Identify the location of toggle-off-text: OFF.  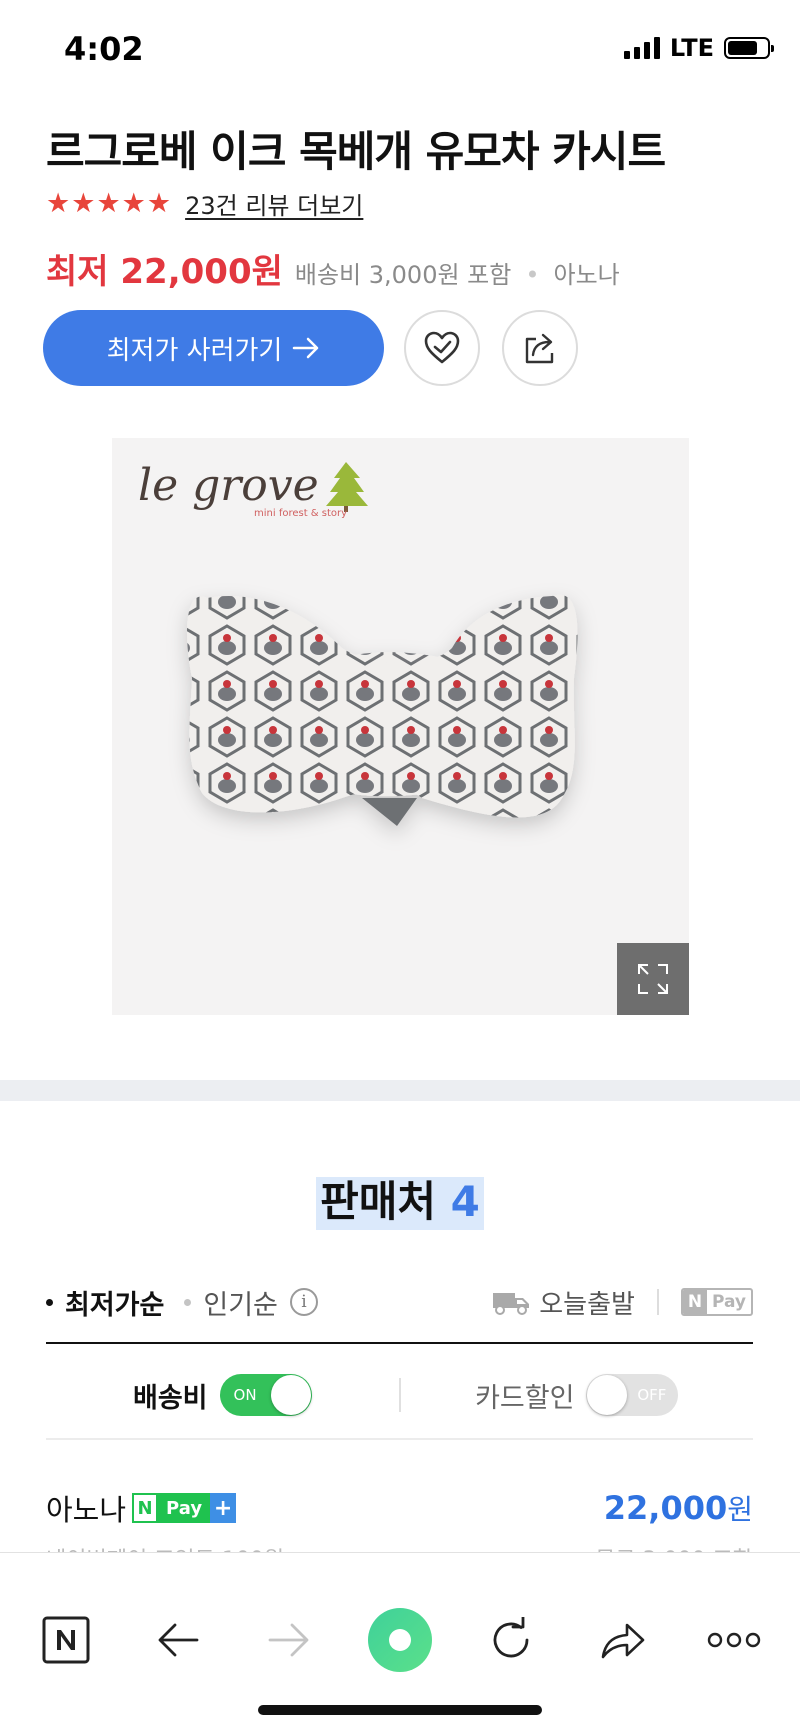
(652, 1395).